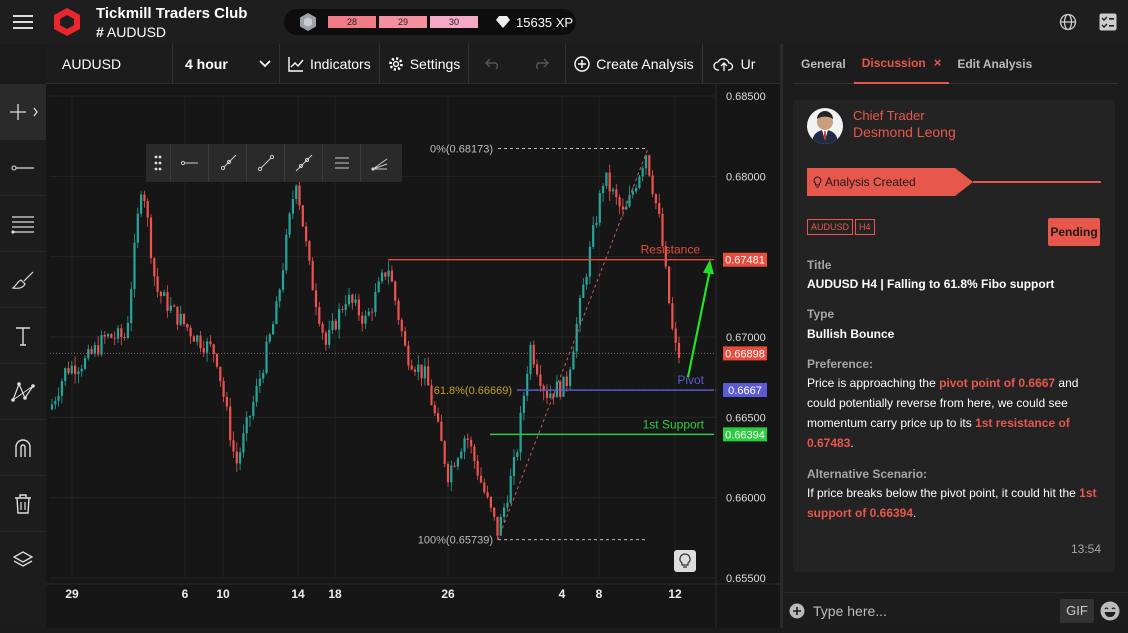 This screenshot has height=633, width=1128. Describe the element at coordinates (1074, 232) in the screenshot. I see `status-badge: Pending` at that location.